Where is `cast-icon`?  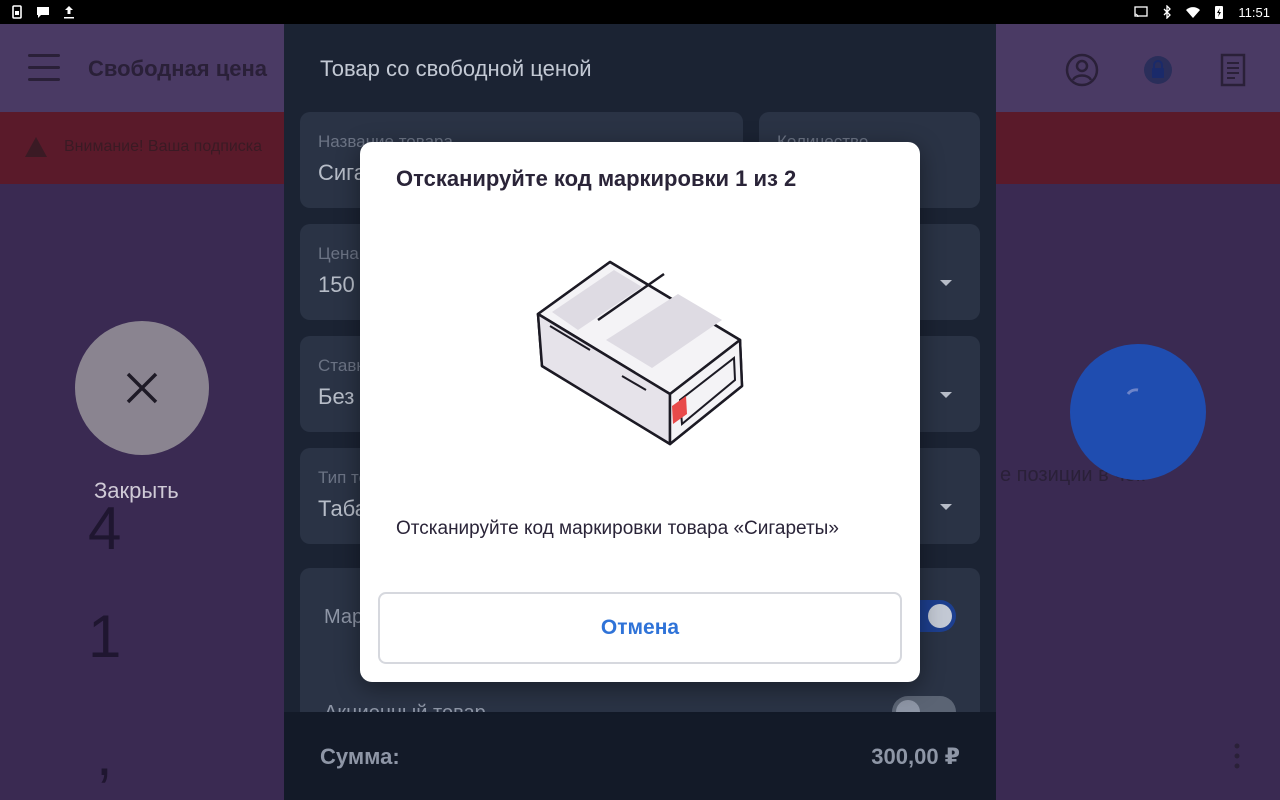
cast-icon is located at coordinates (1141, 12).